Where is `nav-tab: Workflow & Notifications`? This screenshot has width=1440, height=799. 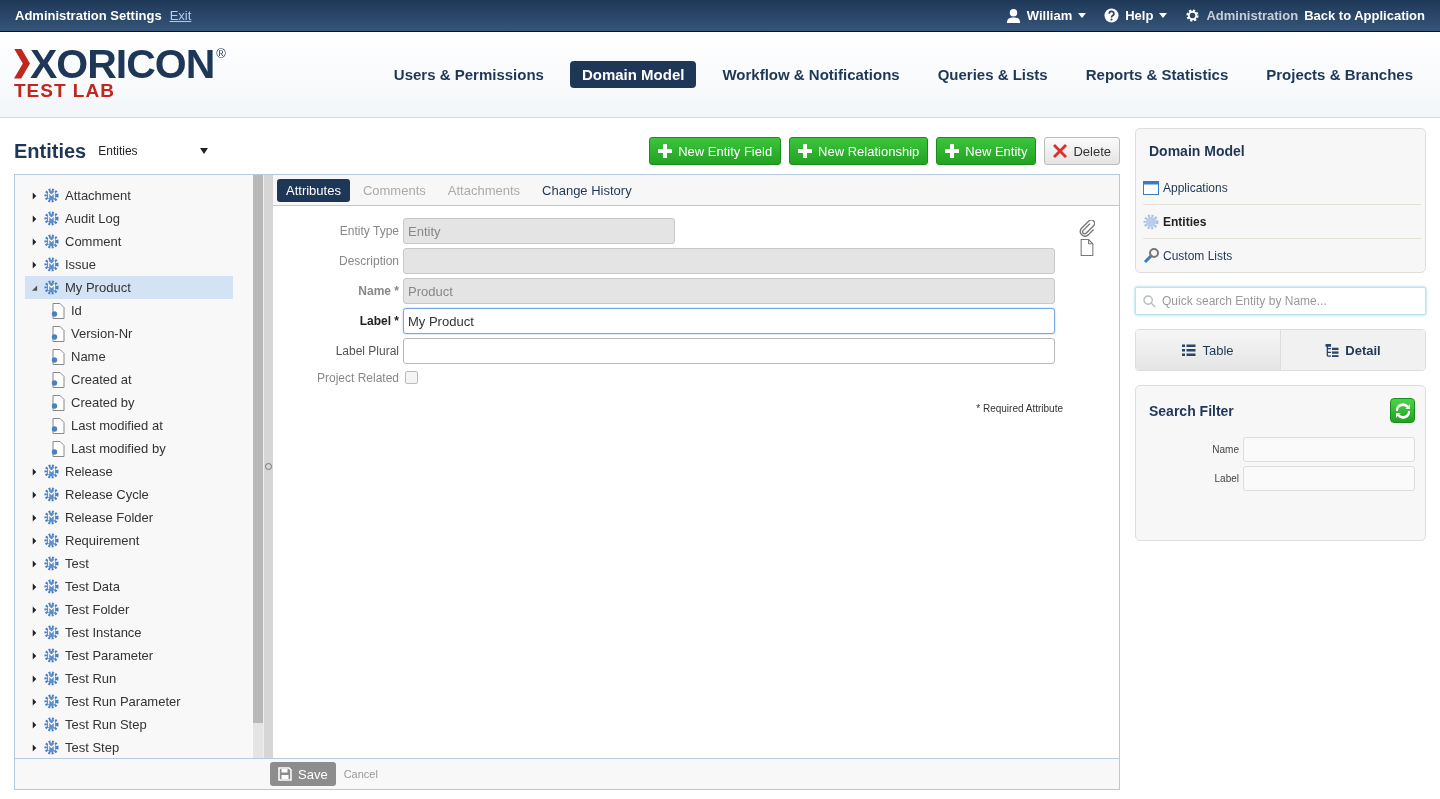 nav-tab: Workflow & Notifications is located at coordinates (811, 74).